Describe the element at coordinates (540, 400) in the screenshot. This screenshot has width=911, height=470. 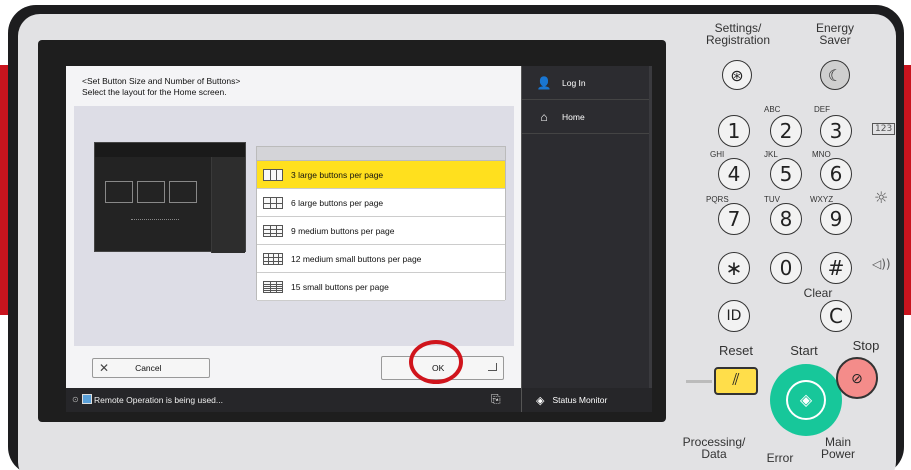
I see `status-monitor-icon: ◈` at that location.